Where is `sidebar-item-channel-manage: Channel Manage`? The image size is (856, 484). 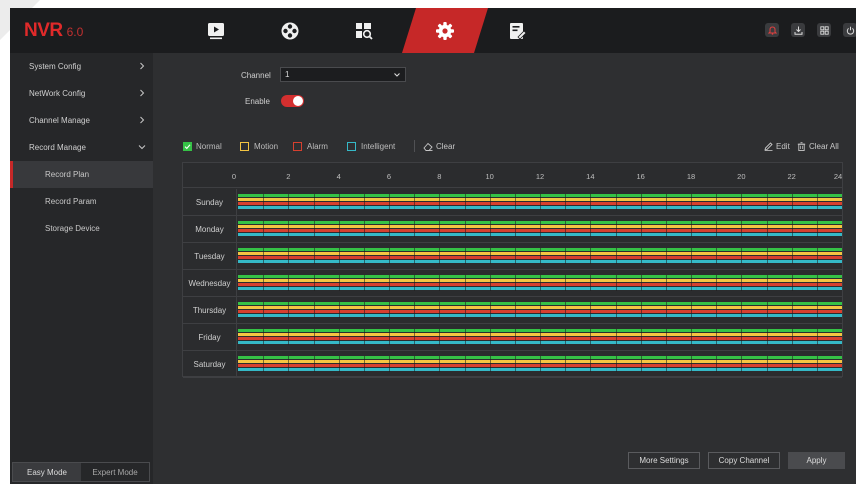
sidebar-item-channel-manage: Channel Manage is located at coordinates (81, 120).